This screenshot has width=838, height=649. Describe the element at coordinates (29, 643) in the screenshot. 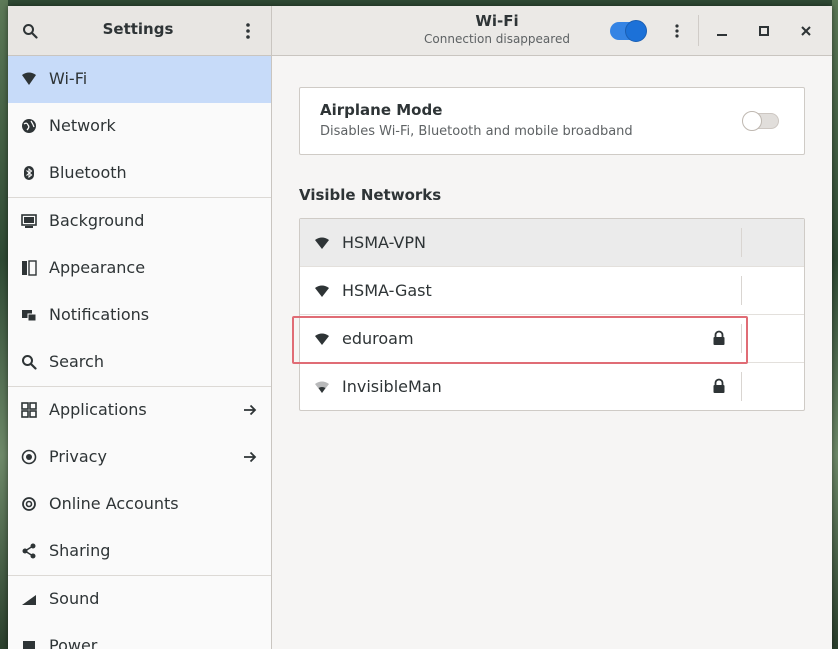

I see `power-icon` at that location.